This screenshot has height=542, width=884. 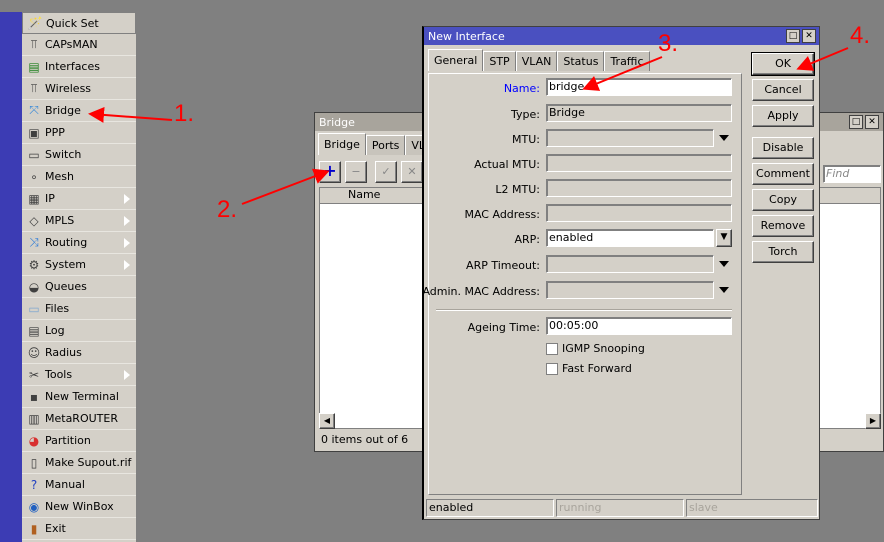 What do you see at coordinates (860, 35) in the screenshot?
I see `annotation-4: 4.` at bounding box center [860, 35].